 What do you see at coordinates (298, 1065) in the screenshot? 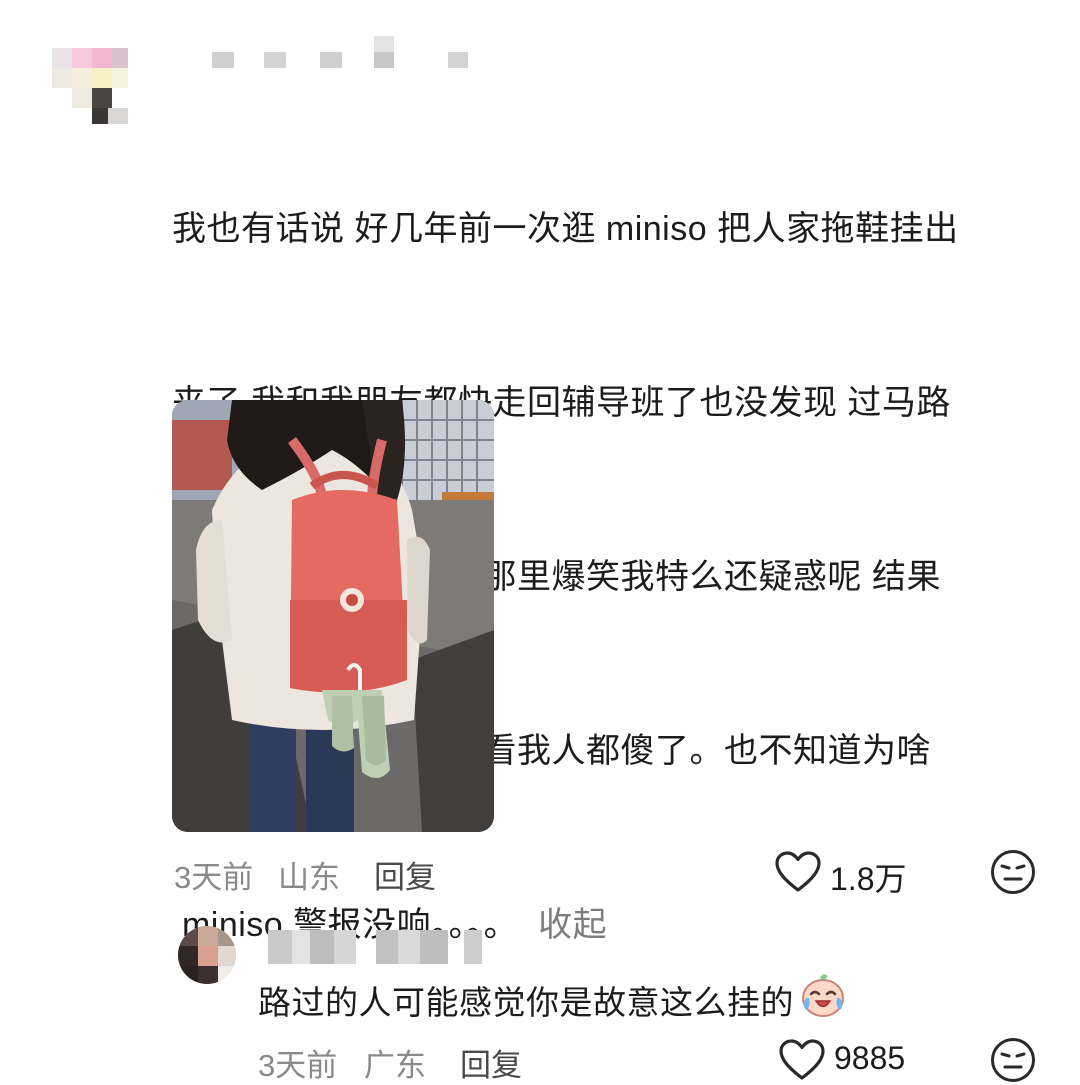
I see `reply-time: 3天前` at bounding box center [298, 1065].